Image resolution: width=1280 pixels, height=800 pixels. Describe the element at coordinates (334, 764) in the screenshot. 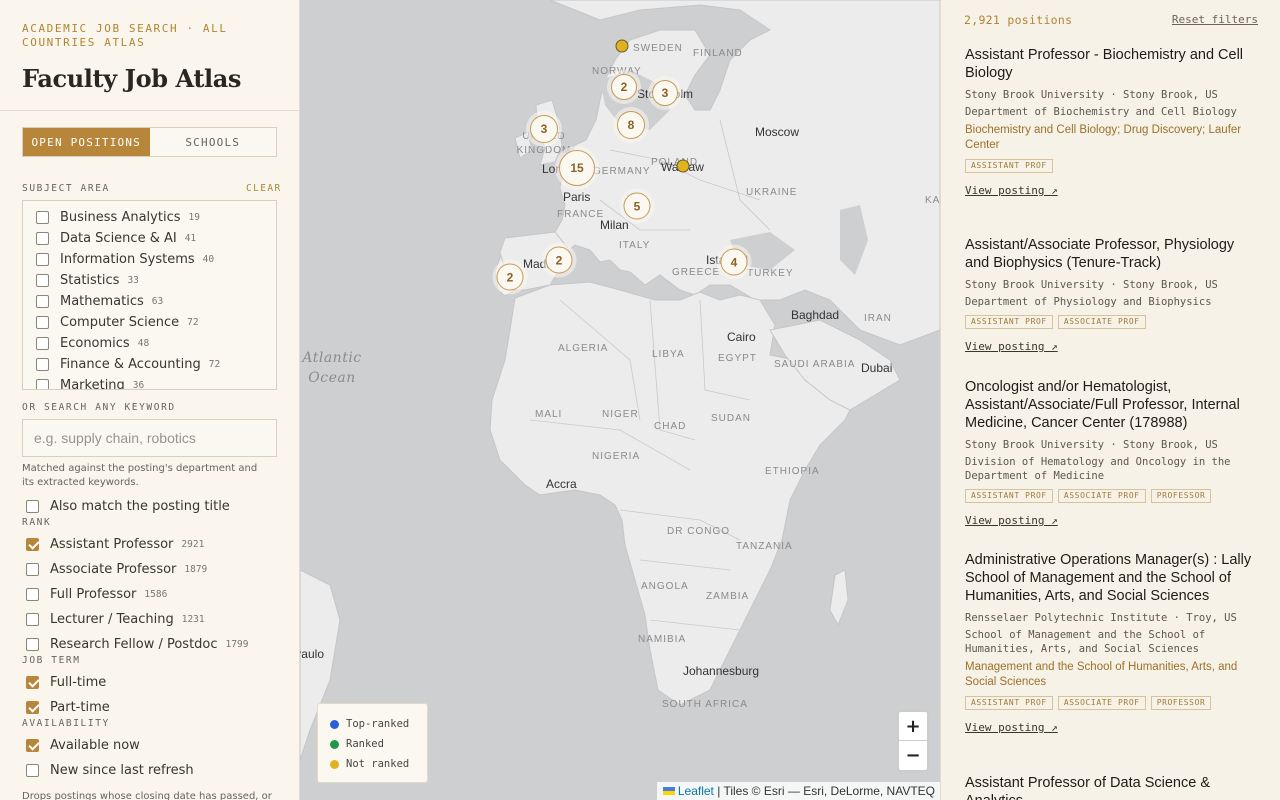

I see `dot-icon` at that location.